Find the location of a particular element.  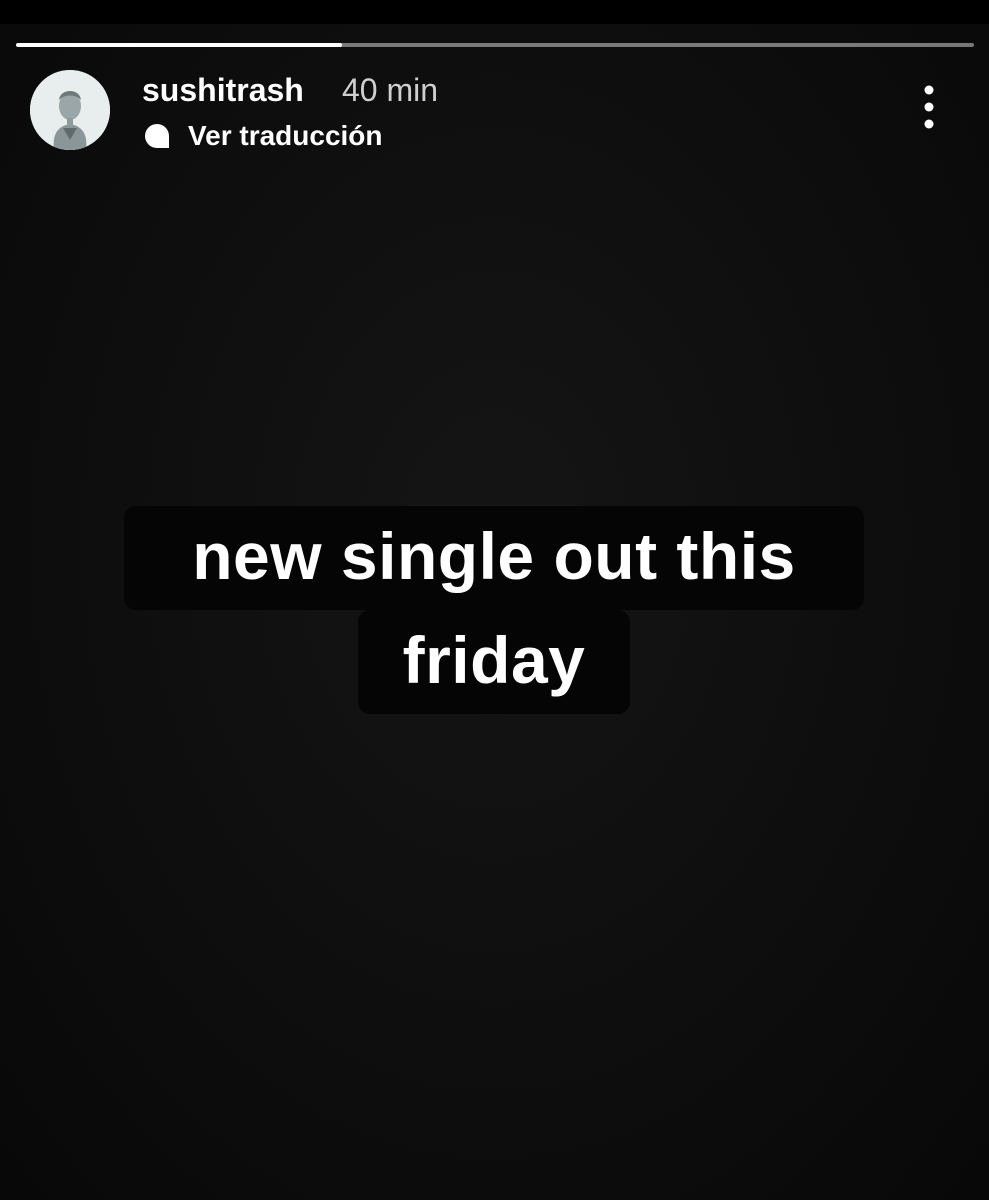

story-progress-bar is located at coordinates (495, 45).